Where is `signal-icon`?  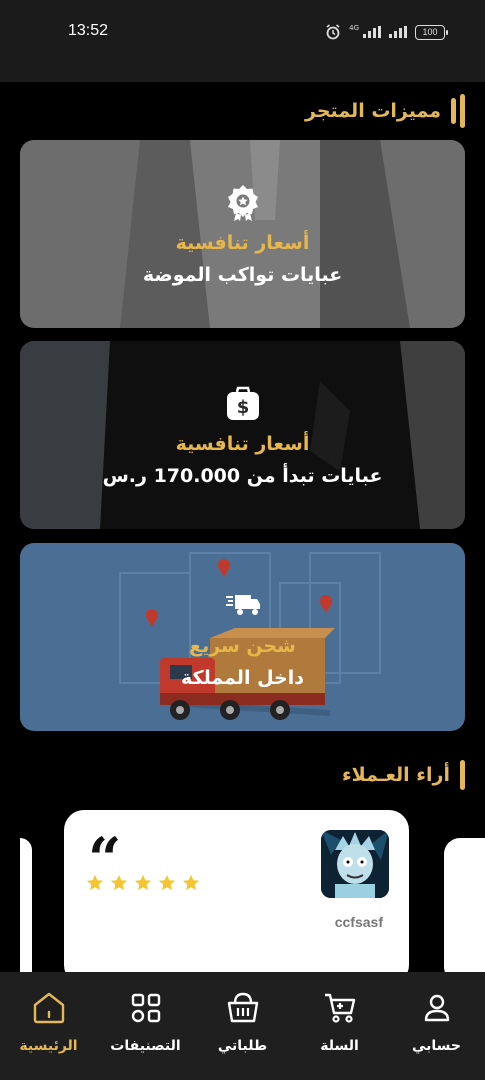 signal-icon is located at coordinates (372, 32).